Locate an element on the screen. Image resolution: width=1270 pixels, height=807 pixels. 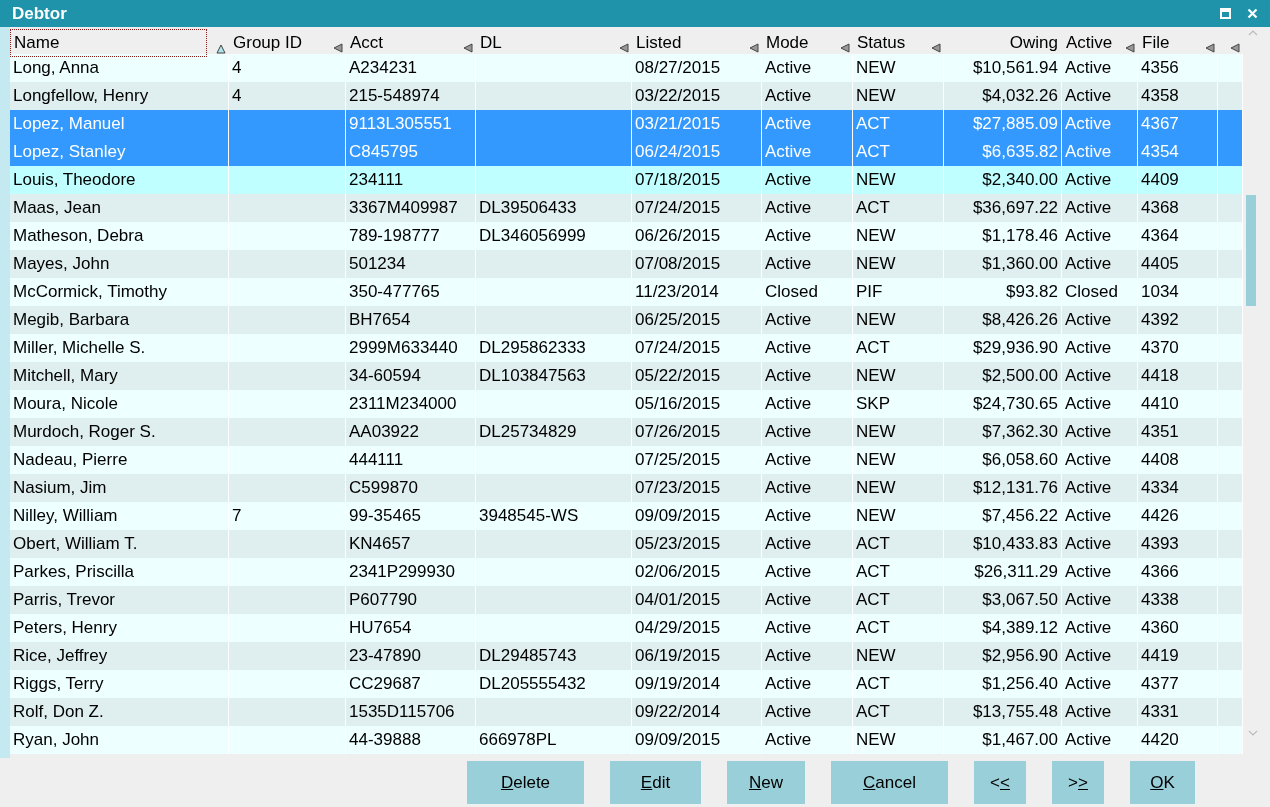
scrollbar-thumb is located at coordinates (1251, 250).